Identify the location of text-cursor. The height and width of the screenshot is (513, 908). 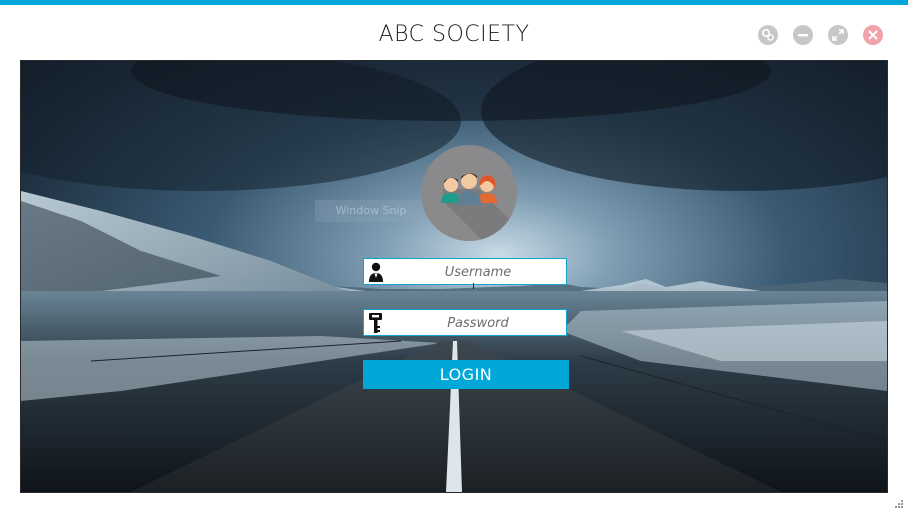
(473, 286).